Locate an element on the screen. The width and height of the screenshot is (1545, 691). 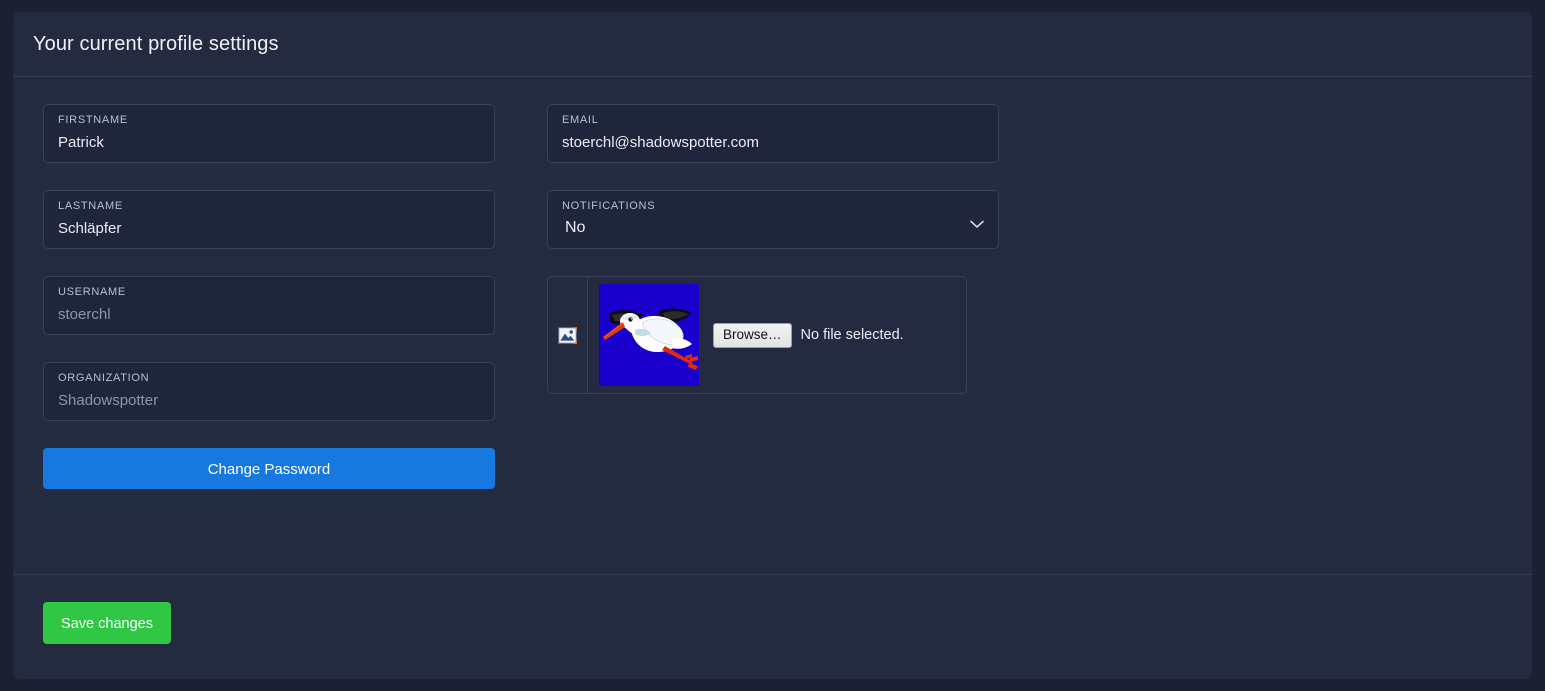
lastname-input: Schläpfer is located at coordinates (269, 228).